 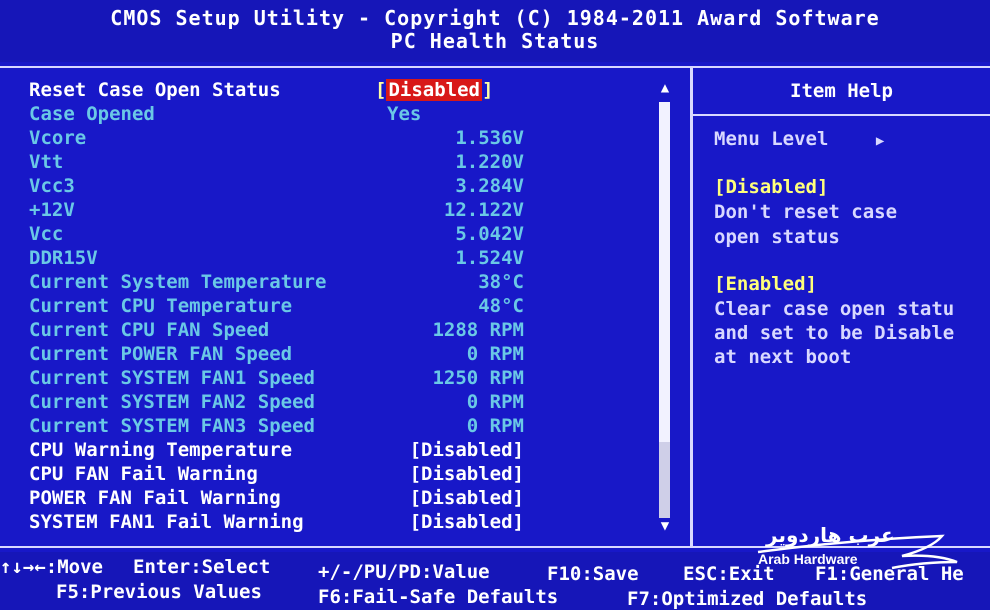 What do you see at coordinates (354, 187) in the screenshot?
I see `setting-row: Vcc3 3.284V` at bounding box center [354, 187].